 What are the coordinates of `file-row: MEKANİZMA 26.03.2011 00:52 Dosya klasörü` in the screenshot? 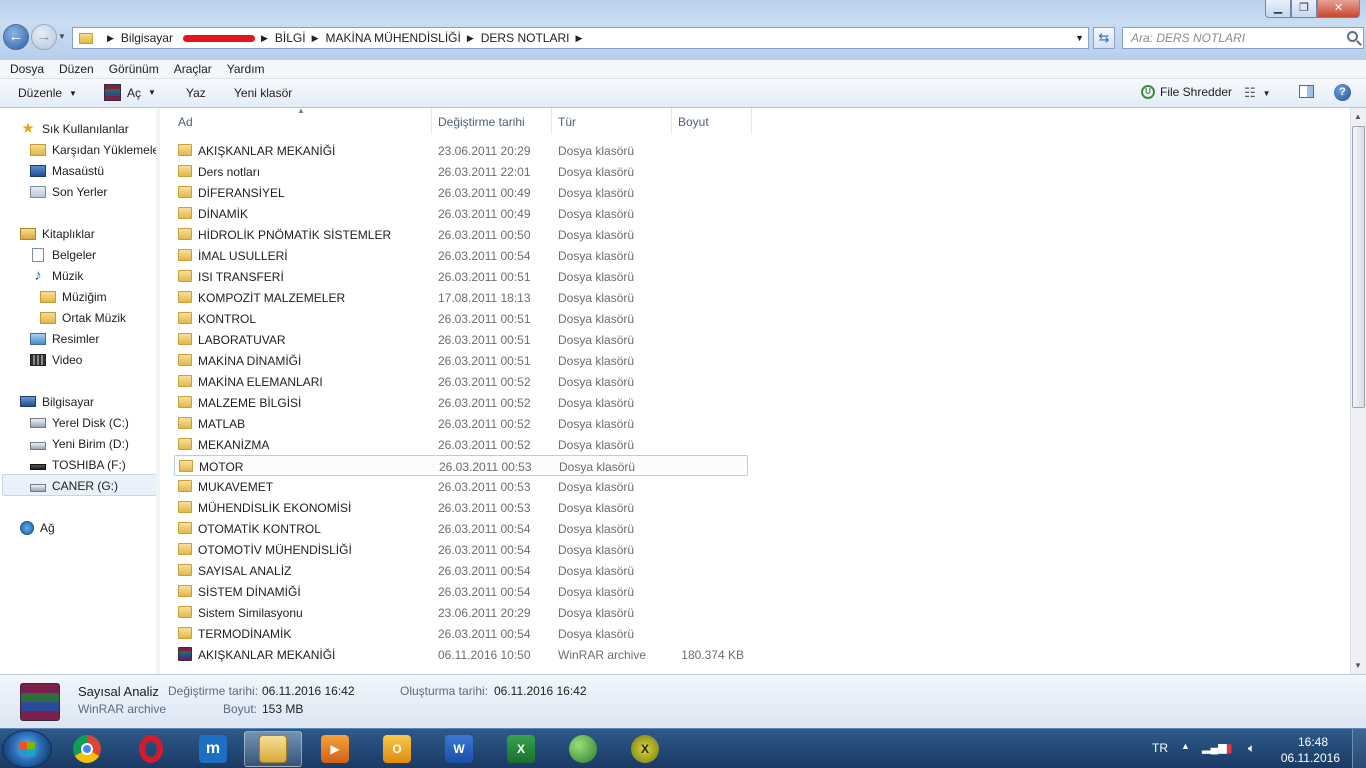 It's located at (461, 444).